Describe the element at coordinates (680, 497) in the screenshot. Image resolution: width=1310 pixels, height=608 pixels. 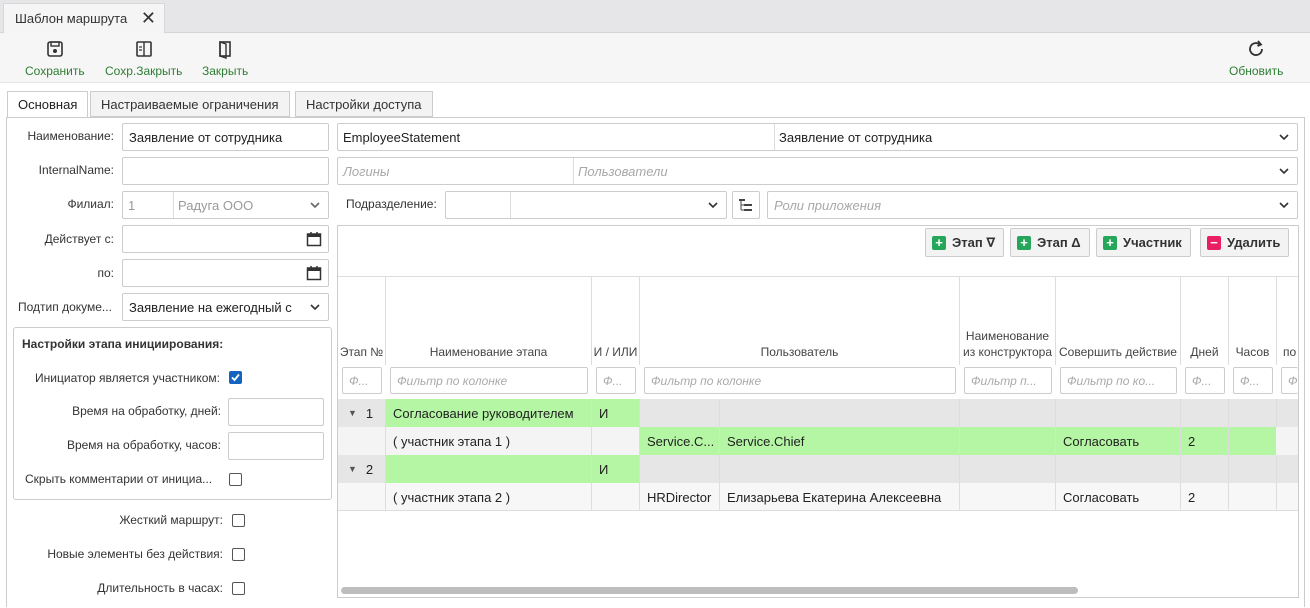
I see `login-cell: HRDirector` at that location.